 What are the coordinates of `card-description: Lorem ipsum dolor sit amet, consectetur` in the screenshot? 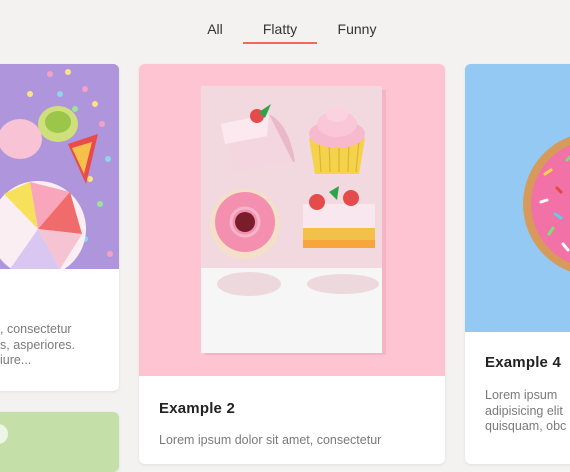 It's located at (270, 440).